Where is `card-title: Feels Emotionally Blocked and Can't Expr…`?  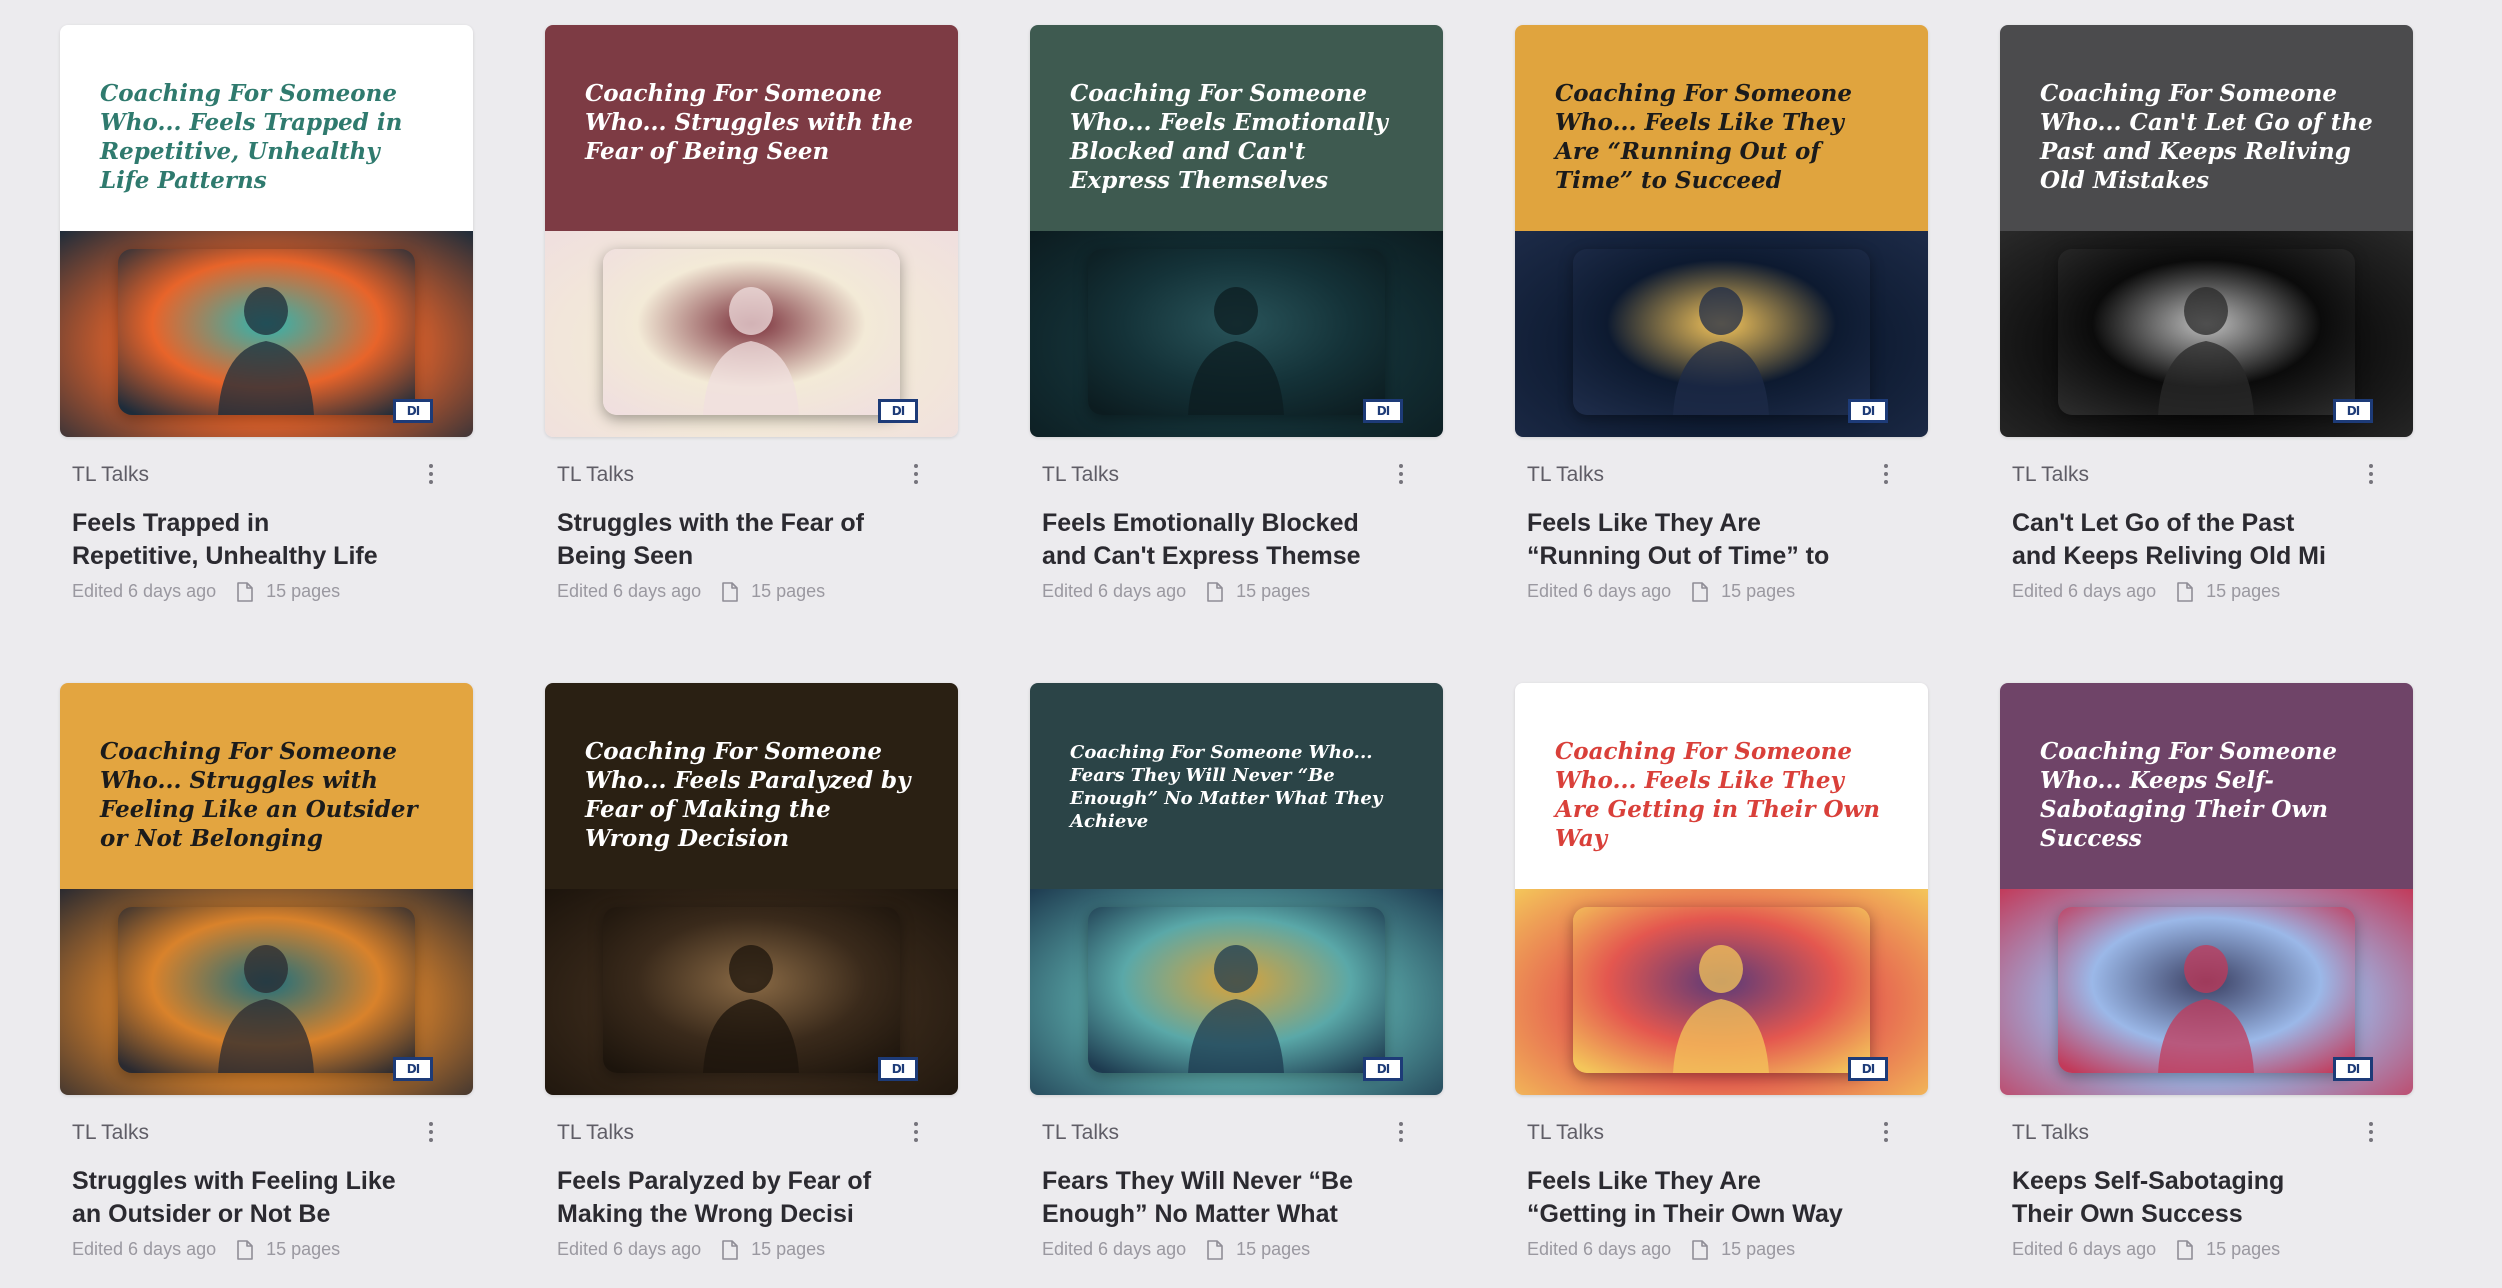 card-title: Feels Emotionally Blocked and Can't Expr… is located at coordinates (1207, 540).